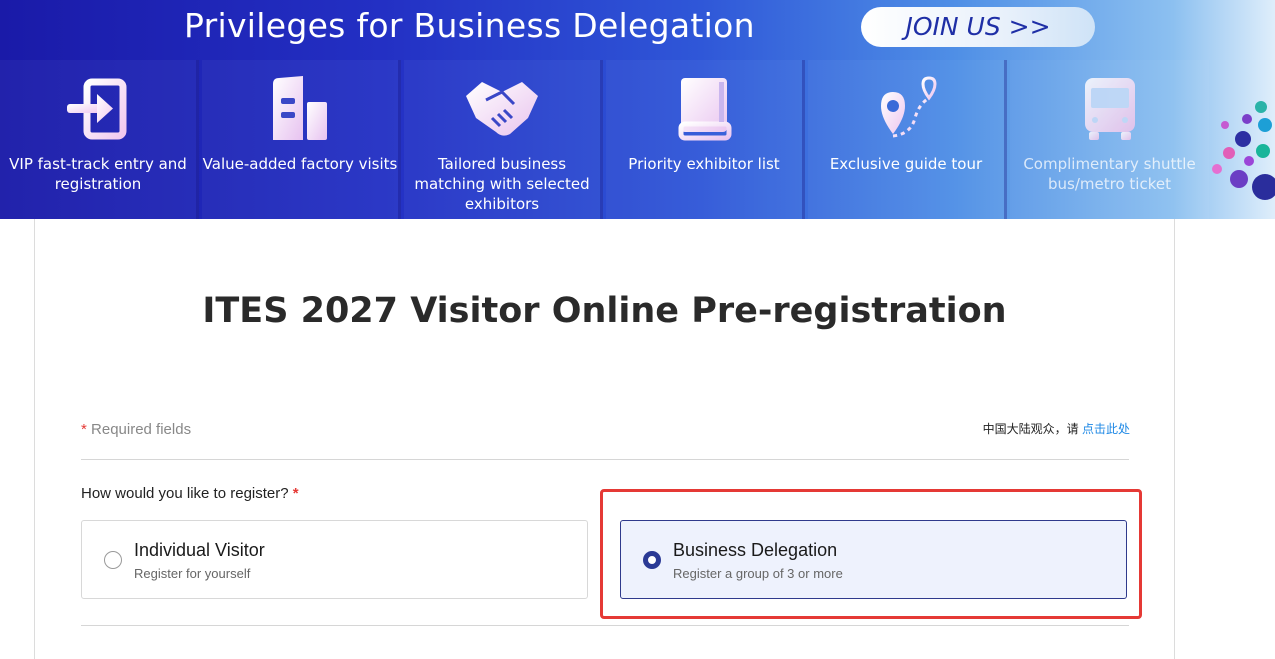 This screenshot has width=1275, height=659. I want to click on option-subtitle: Register a group of 3 or more, so click(758, 573).